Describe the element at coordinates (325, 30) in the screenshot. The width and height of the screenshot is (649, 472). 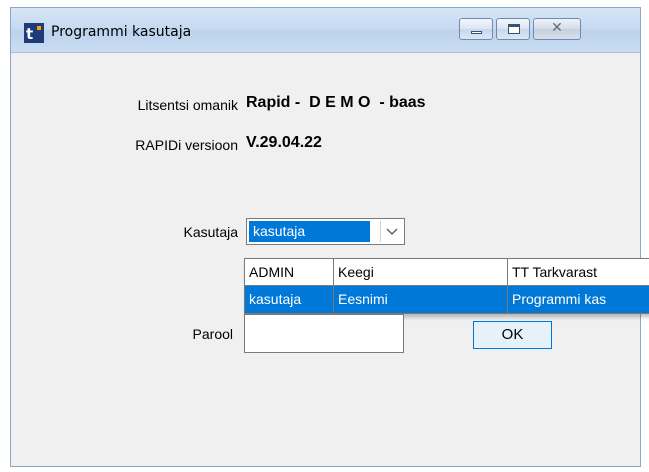
I see `title-bar: t Programmi kasutaja ✕` at that location.